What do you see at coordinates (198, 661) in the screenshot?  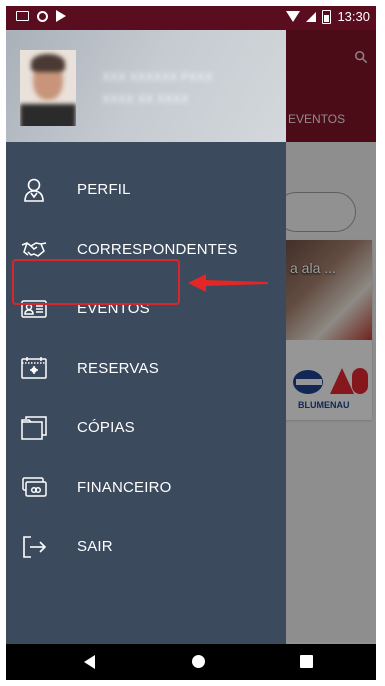 I see `home-icon` at bounding box center [198, 661].